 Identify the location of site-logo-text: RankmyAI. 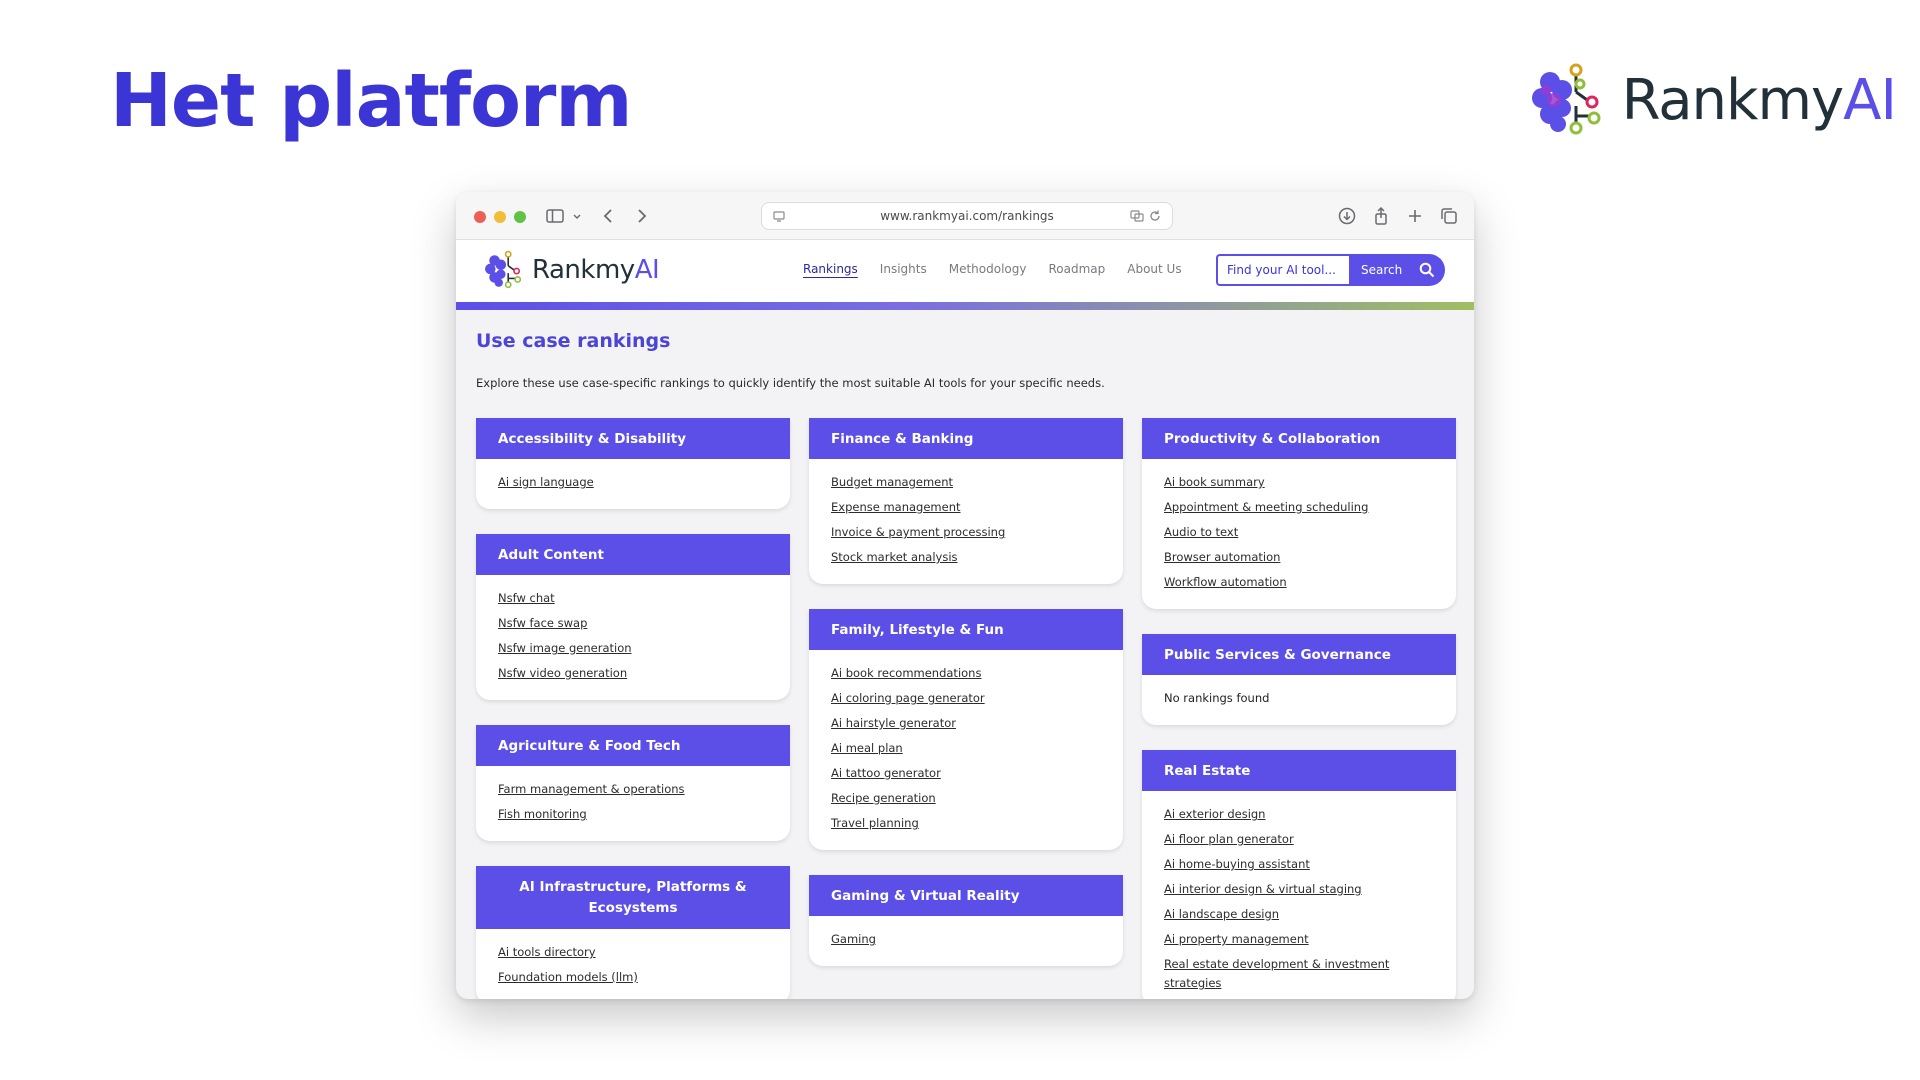
(596, 270).